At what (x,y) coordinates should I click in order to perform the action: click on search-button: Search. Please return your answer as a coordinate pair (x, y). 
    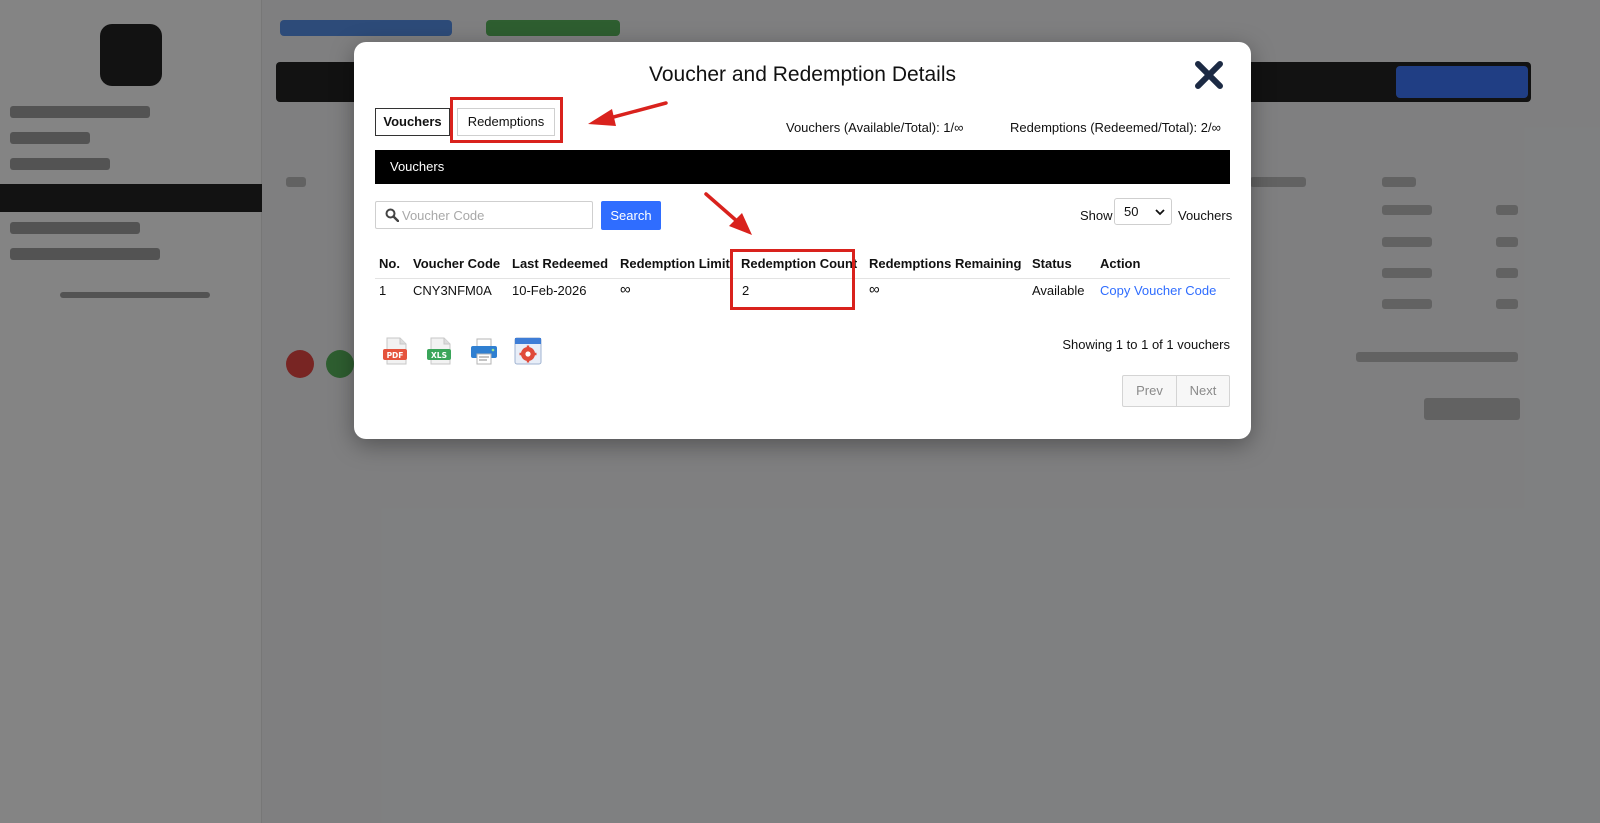
    Looking at the image, I should click on (631, 215).